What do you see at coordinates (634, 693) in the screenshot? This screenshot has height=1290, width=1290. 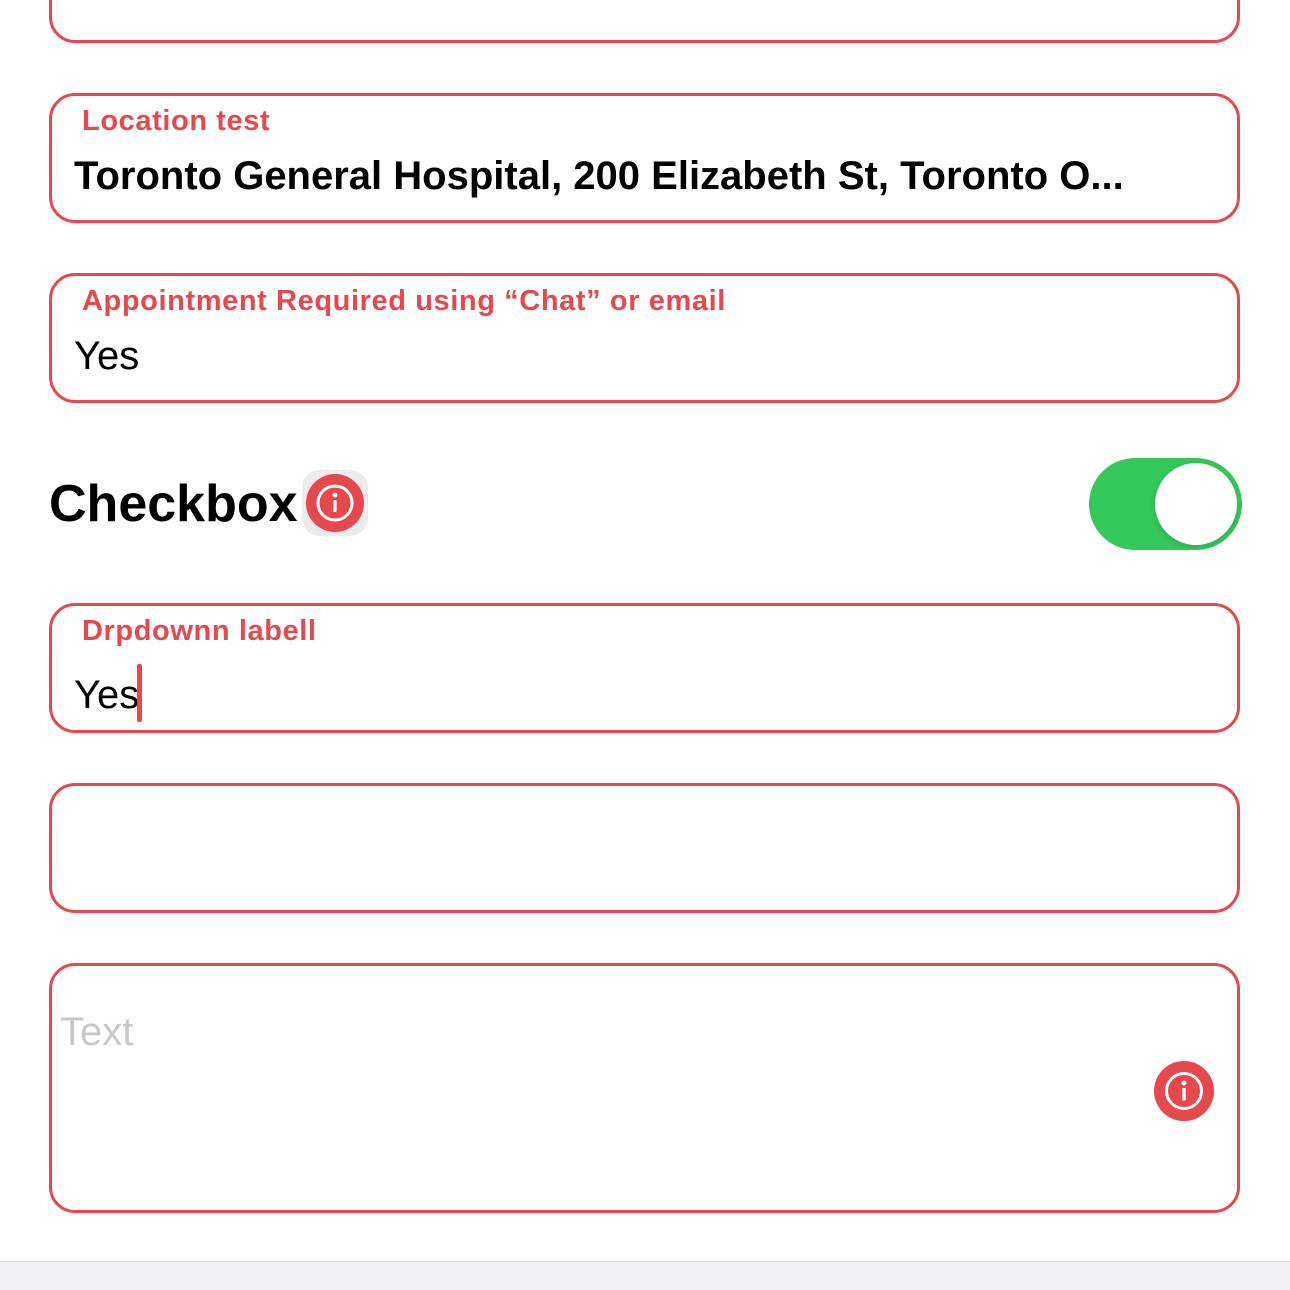 I see `dropdown-field-value-wrap: Yes` at bounding box center [634, 693].